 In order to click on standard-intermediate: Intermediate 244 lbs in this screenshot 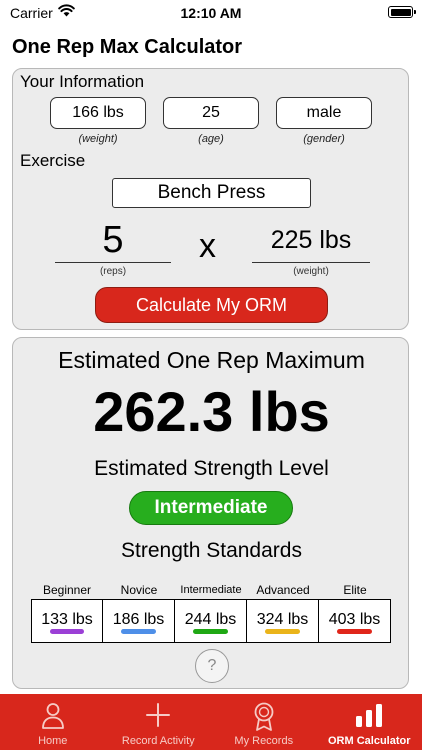, I will do `click(211, 612)`.